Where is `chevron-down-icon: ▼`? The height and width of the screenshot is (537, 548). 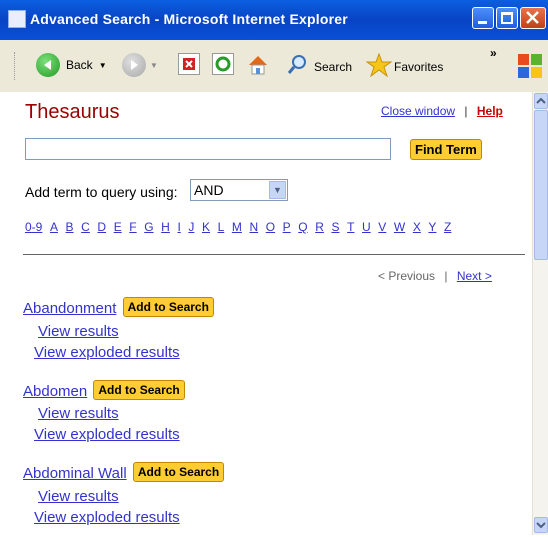 chevron-down-icon: ▼ is located at coordinates (277, 190).